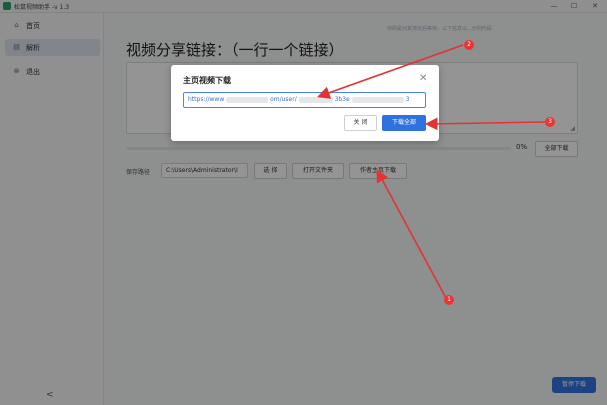  I want to click on badge-2: 2, so click(469, 45).